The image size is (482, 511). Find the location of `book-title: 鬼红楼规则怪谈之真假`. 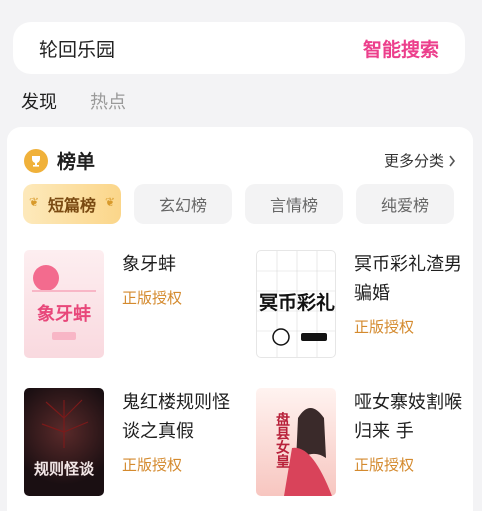

book-title: 鬼红楼规则怪谈之真假 is located at coordinates (176, 417).